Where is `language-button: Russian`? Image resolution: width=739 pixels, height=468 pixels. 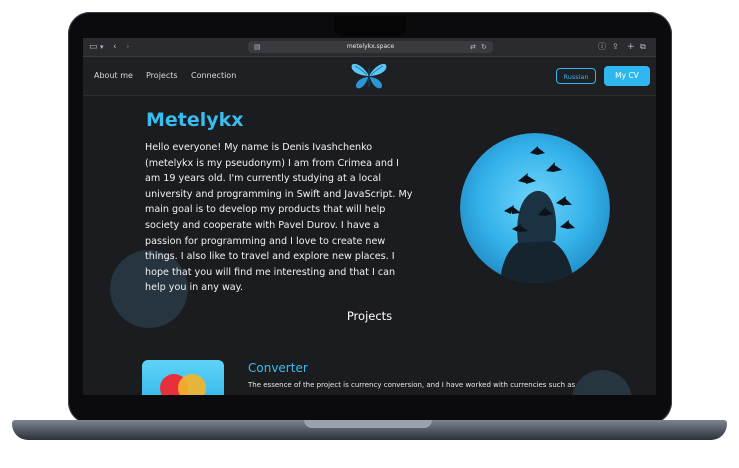 language-button: Russian is located at coordinates (576, 76).